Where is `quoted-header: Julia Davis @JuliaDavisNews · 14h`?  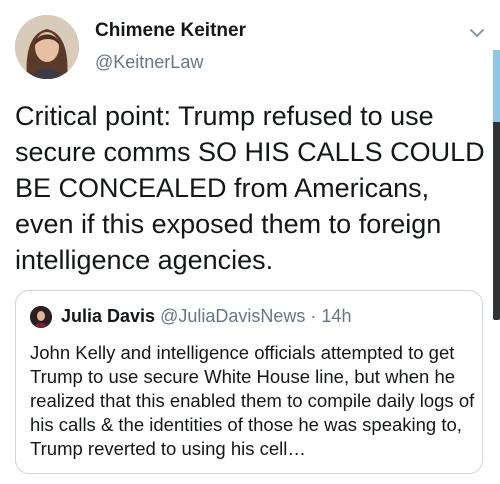
quoted-header: Julia Davis @JuliaDavisNews · 14h is located at coordinates (206, 316).